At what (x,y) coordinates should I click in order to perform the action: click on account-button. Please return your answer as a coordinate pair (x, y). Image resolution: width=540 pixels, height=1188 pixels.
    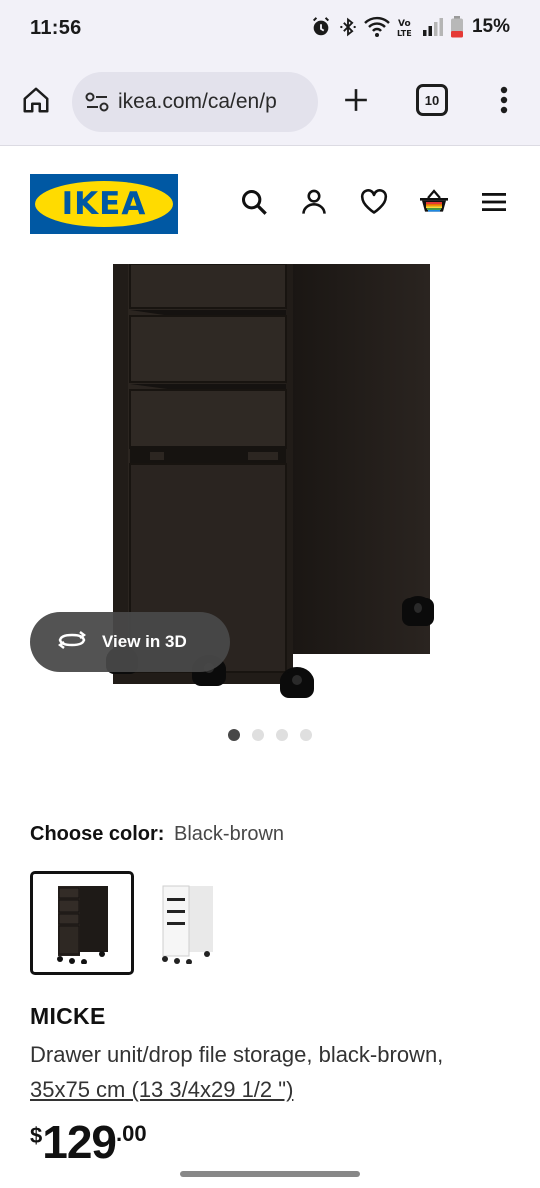
    Looking at the image, I should click on (314, 204).